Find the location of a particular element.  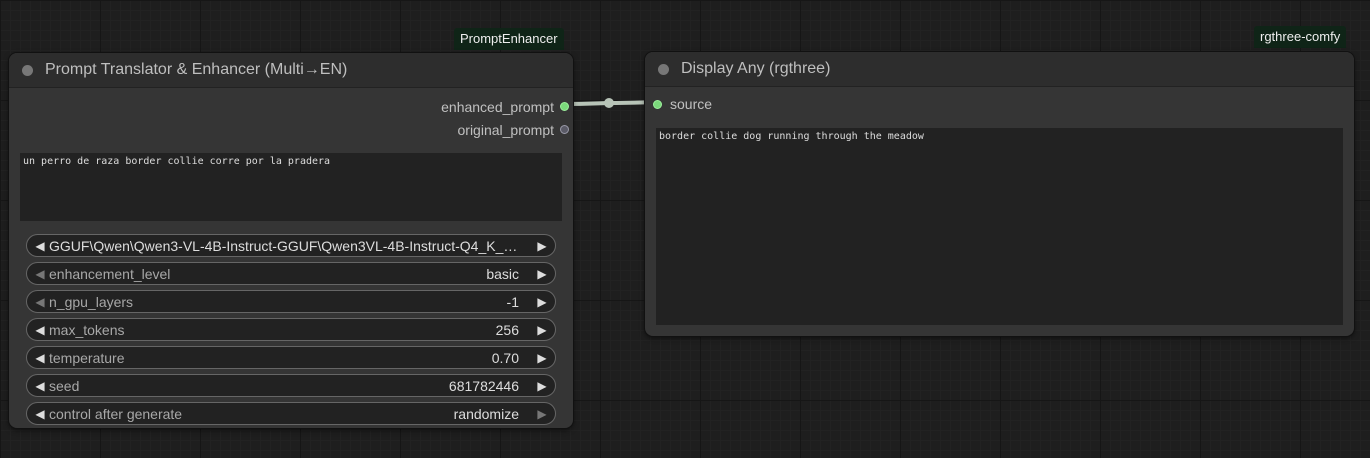

widget-value: 681782446 is located at coordinates (483, 385).